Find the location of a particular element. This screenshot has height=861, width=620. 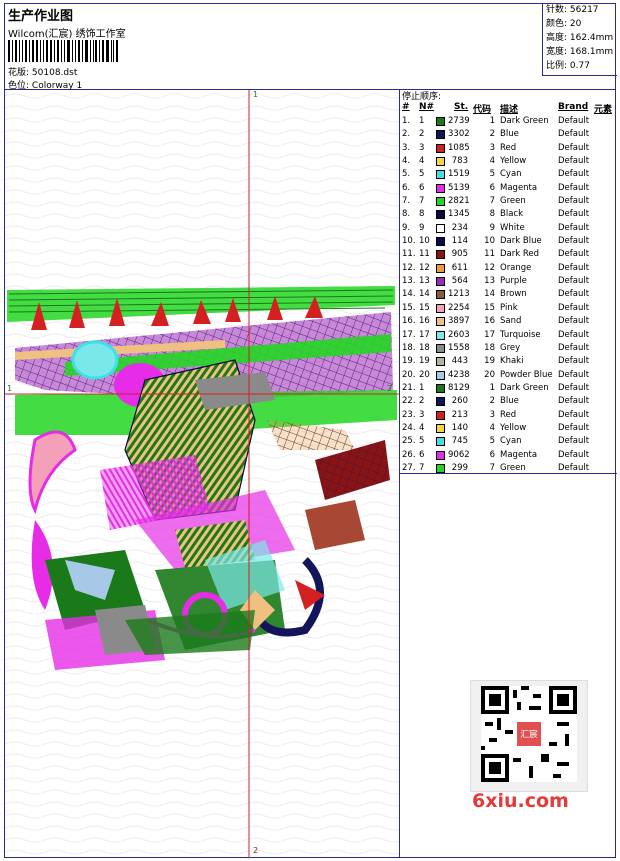

row-stitches: 783 is located at coordinates (459, 161).